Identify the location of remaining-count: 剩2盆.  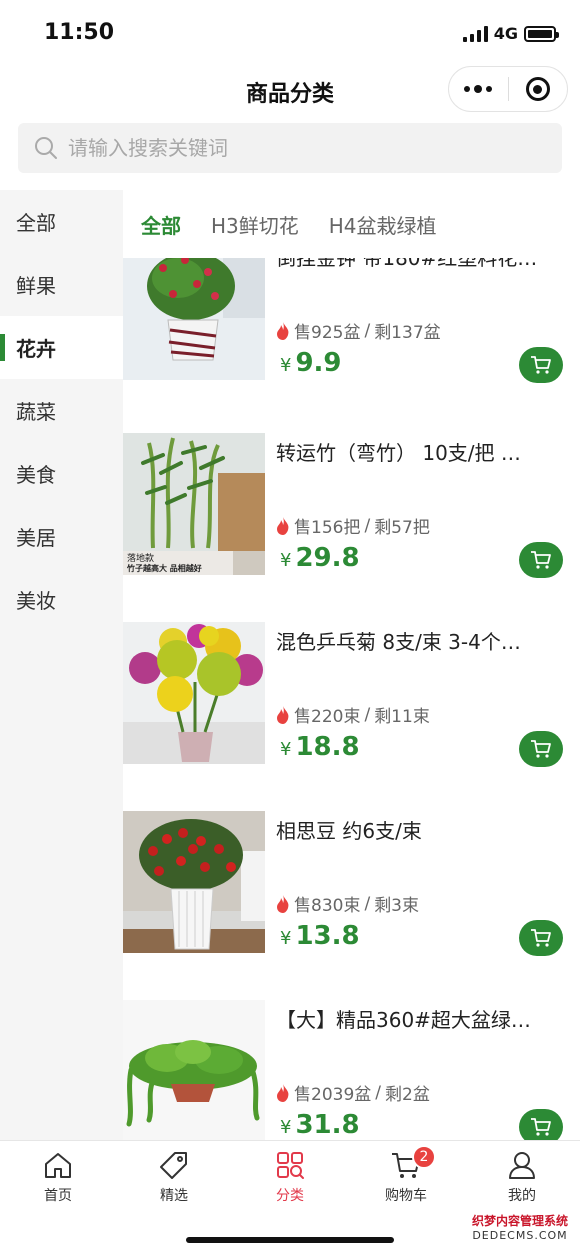
(407, 1095).